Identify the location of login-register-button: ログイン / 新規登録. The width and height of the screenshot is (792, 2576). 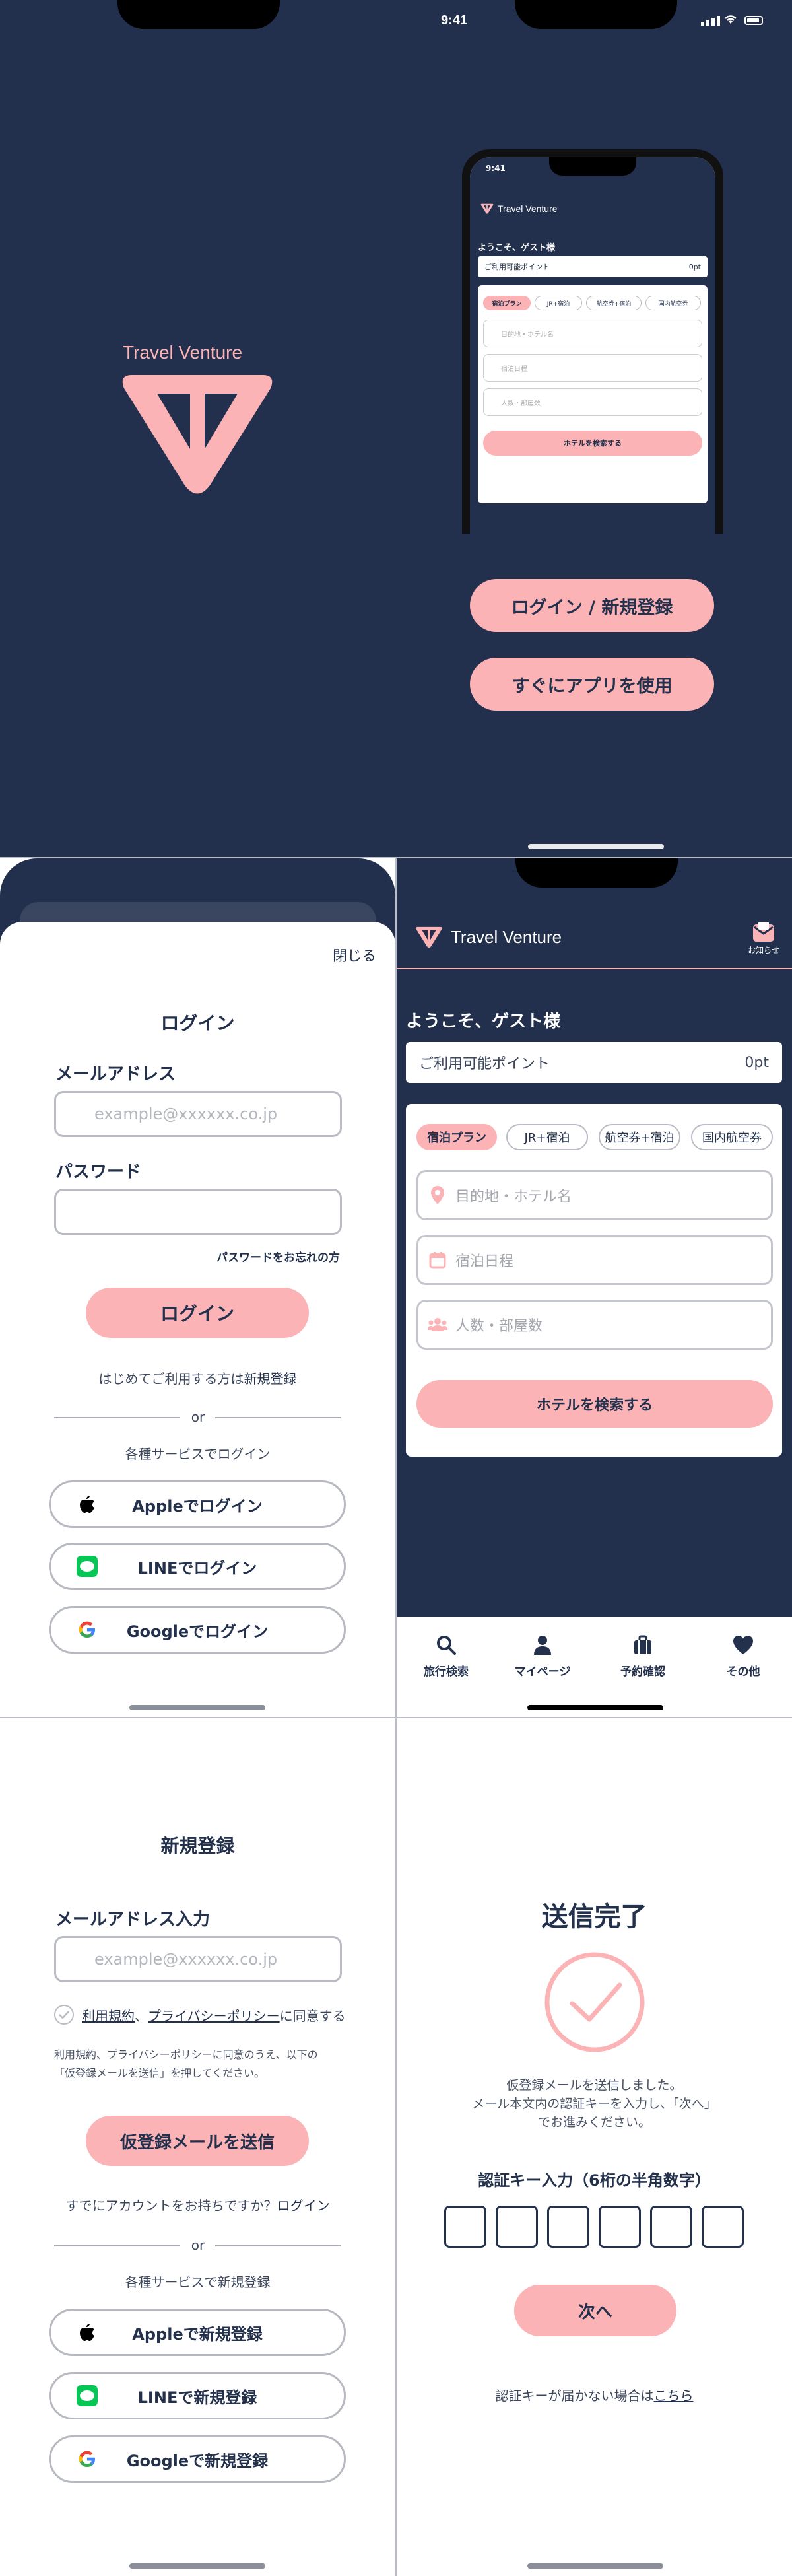
(592, 605).